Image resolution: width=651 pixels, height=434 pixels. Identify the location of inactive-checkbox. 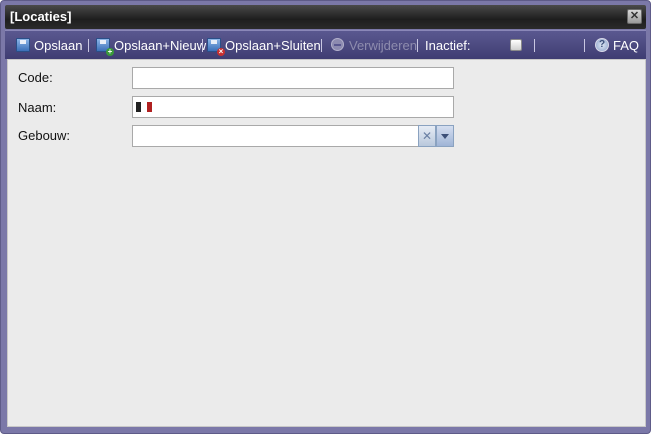
(516, 45).